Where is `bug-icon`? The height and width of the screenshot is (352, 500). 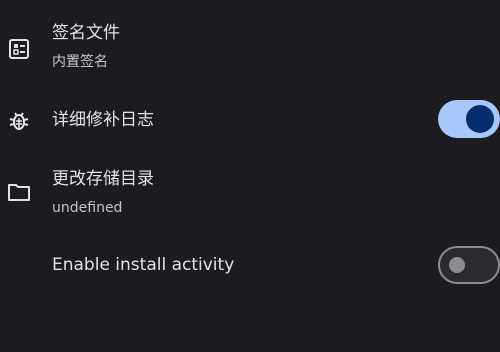 bug-icon is located at coordinates (19, 121).